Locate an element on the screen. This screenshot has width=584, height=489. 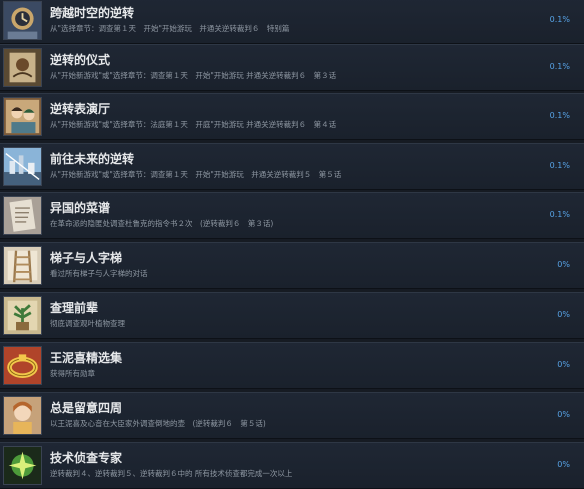
achievement-row: 查理前辈 彻底调查观叶植物查理 0% is located at coordinates (292, 315).